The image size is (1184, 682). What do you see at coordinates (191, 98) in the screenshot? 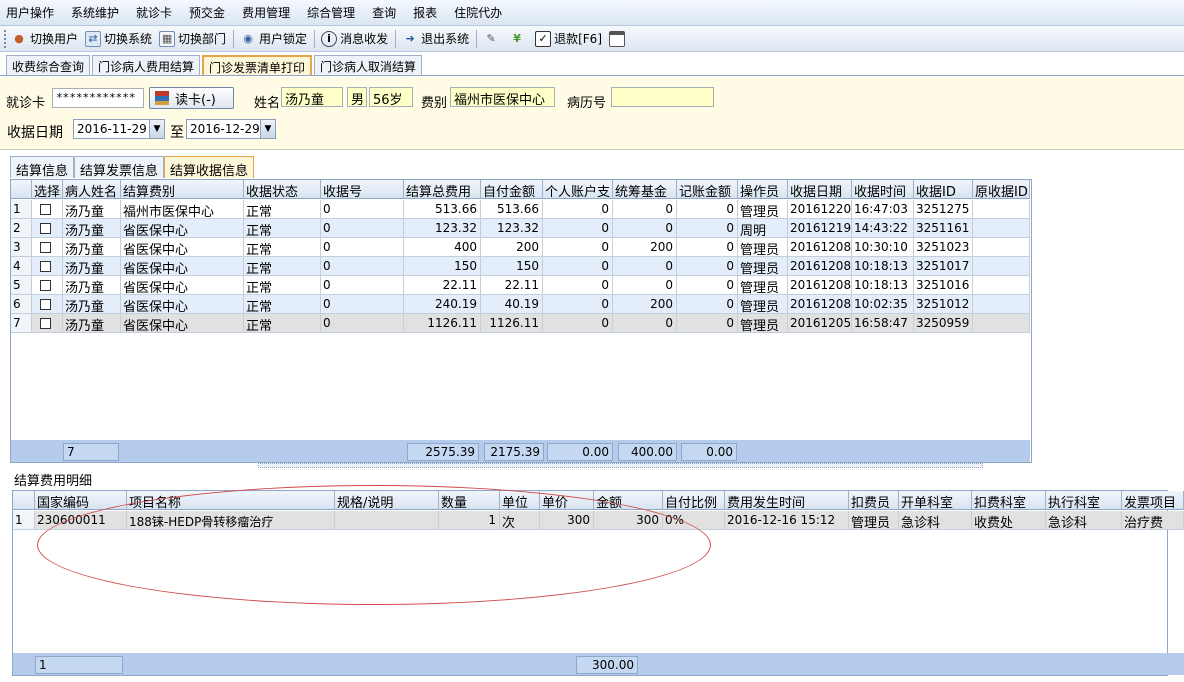
I see `read-card-button: 读卡(-)` at bounding box center [191, 98].